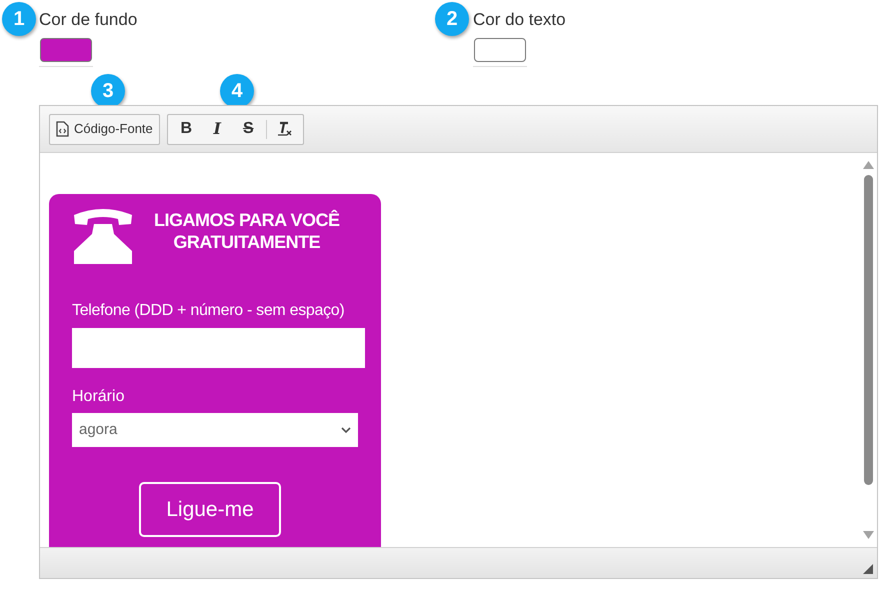  I want to click on chevron-down-icon, so click(346, 430).